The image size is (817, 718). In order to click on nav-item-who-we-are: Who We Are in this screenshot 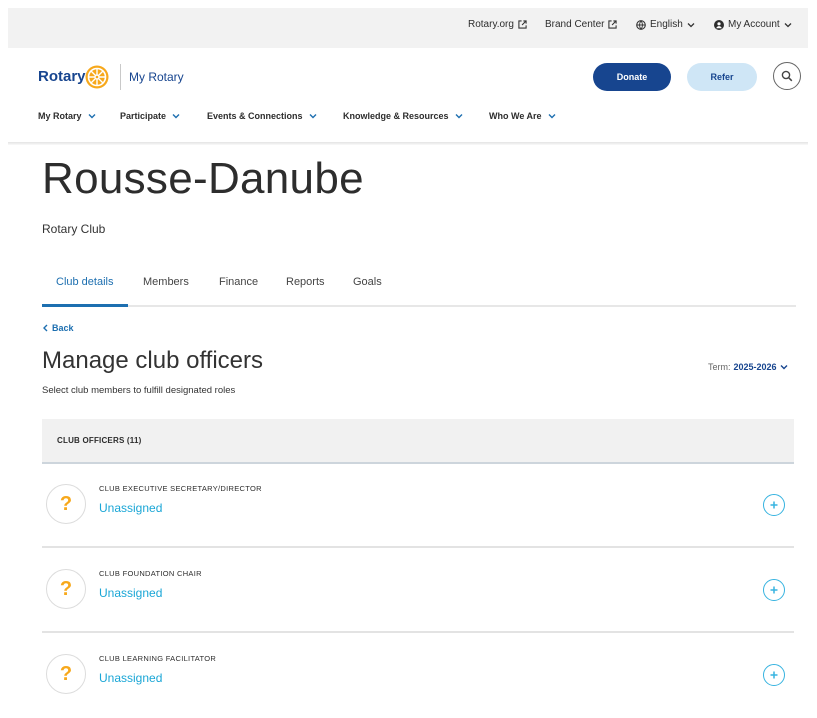, I will do `click(522, 116)`.